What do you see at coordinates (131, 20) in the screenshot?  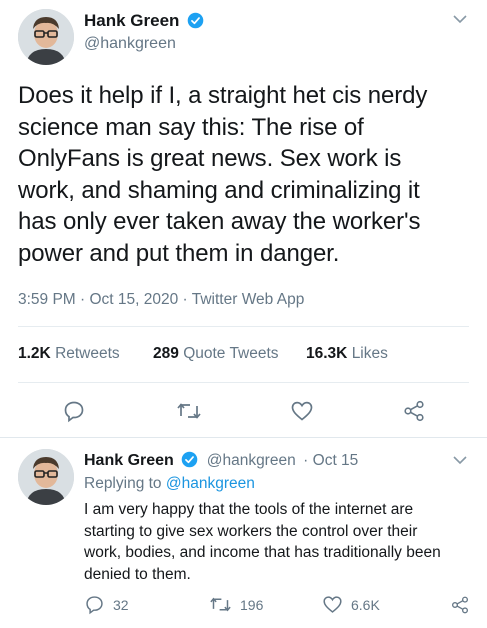 I see `author-name: Hank Green` at bounding box center [131, 20].